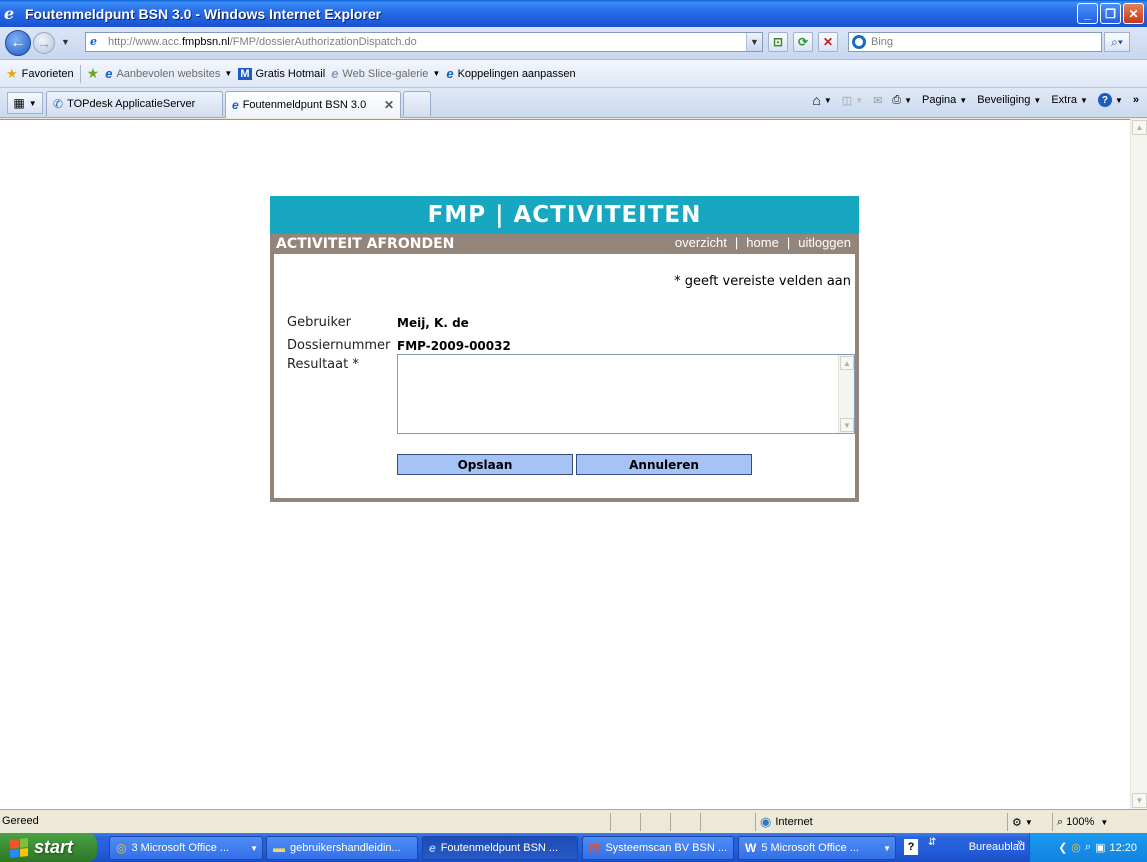 This screenshot has height=862, width=1147. What do you see at coordinates (1133, 13) in the screenshot?
I see `close-button: ✕` at bounding box center [1133, 13].